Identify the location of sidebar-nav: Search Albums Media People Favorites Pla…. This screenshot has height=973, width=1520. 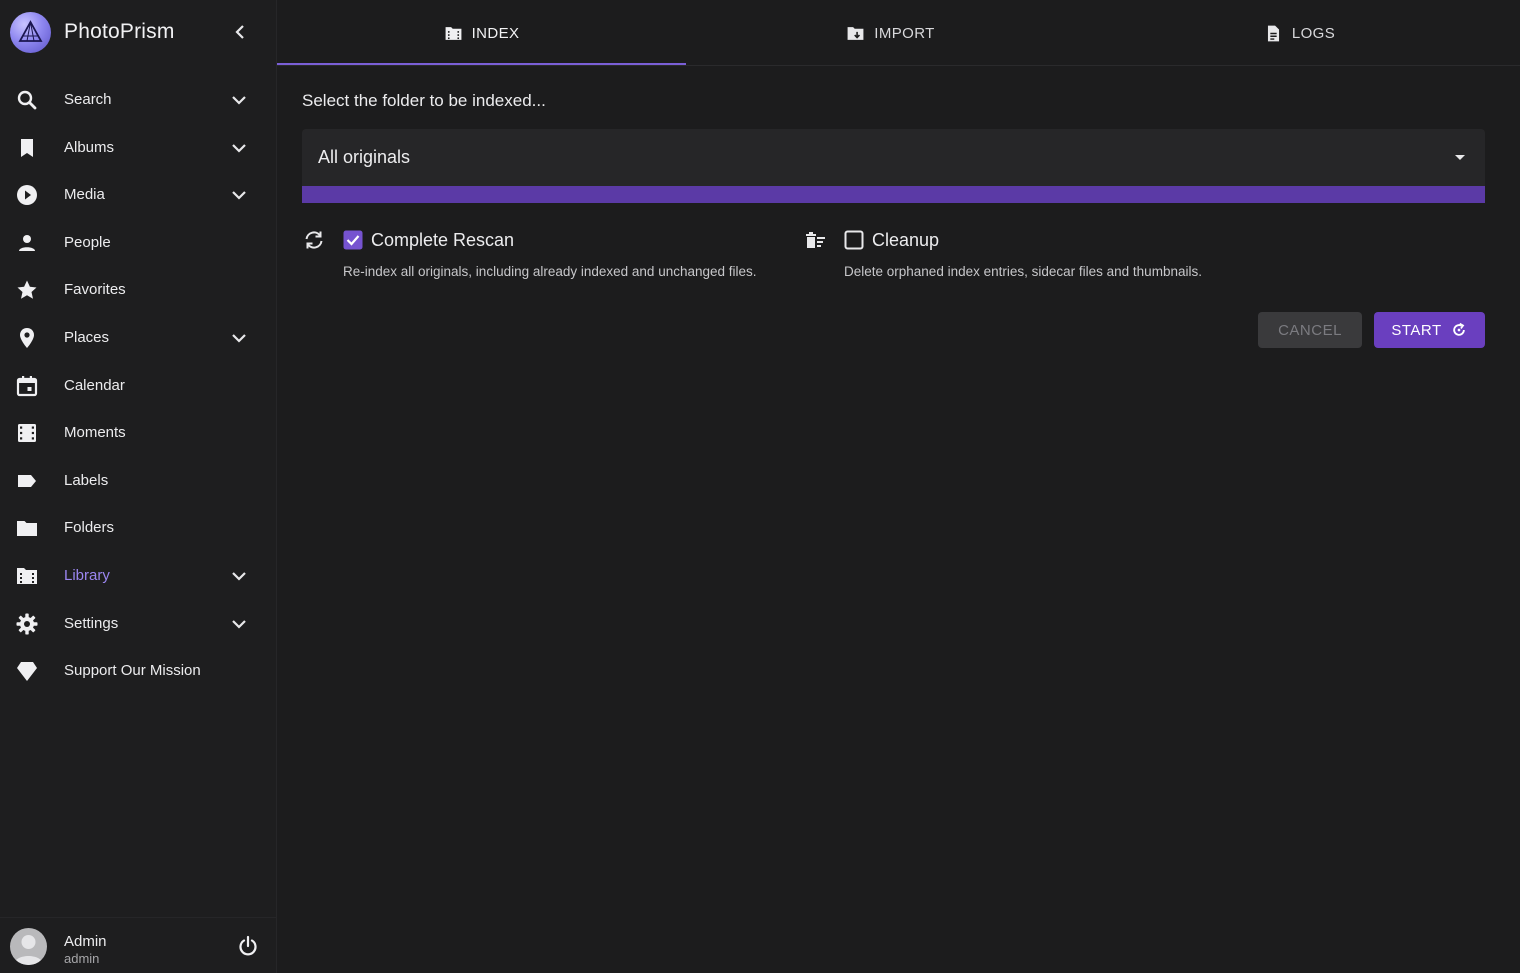
(138, 385).